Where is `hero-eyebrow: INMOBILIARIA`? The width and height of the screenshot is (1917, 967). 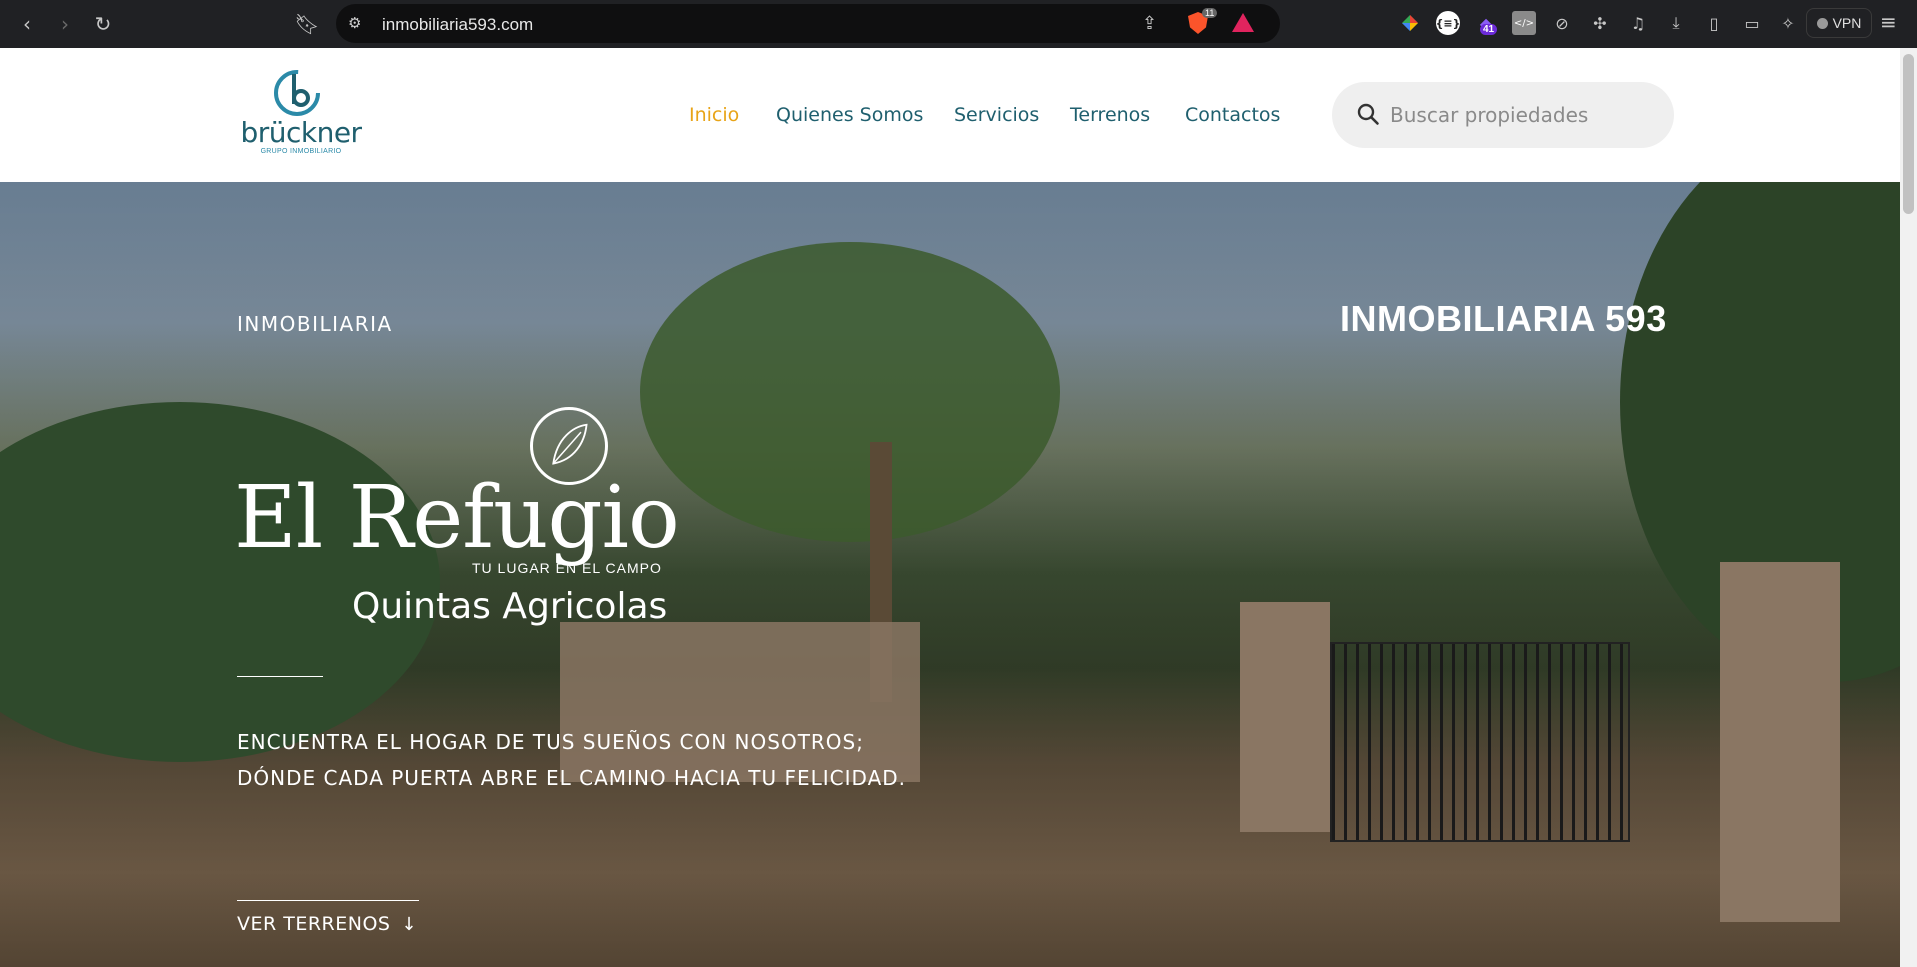
hero-eyebrow: INMOBILIARIA is located at coordinates (315, 324).